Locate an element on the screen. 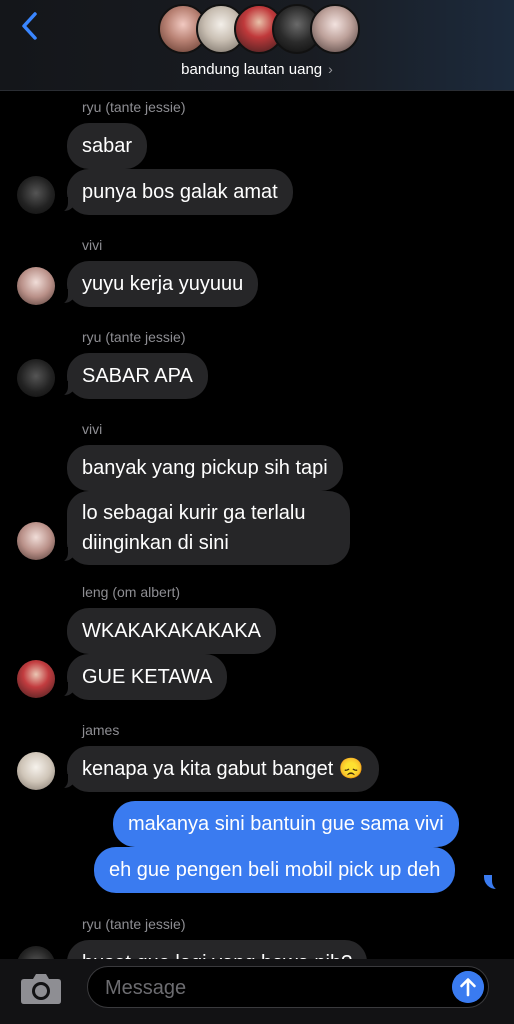 This screenshot has height=1024, width=514. message-bubble: kenapa ya kita gabut banget 😞 is located at coordinates (223, 769).